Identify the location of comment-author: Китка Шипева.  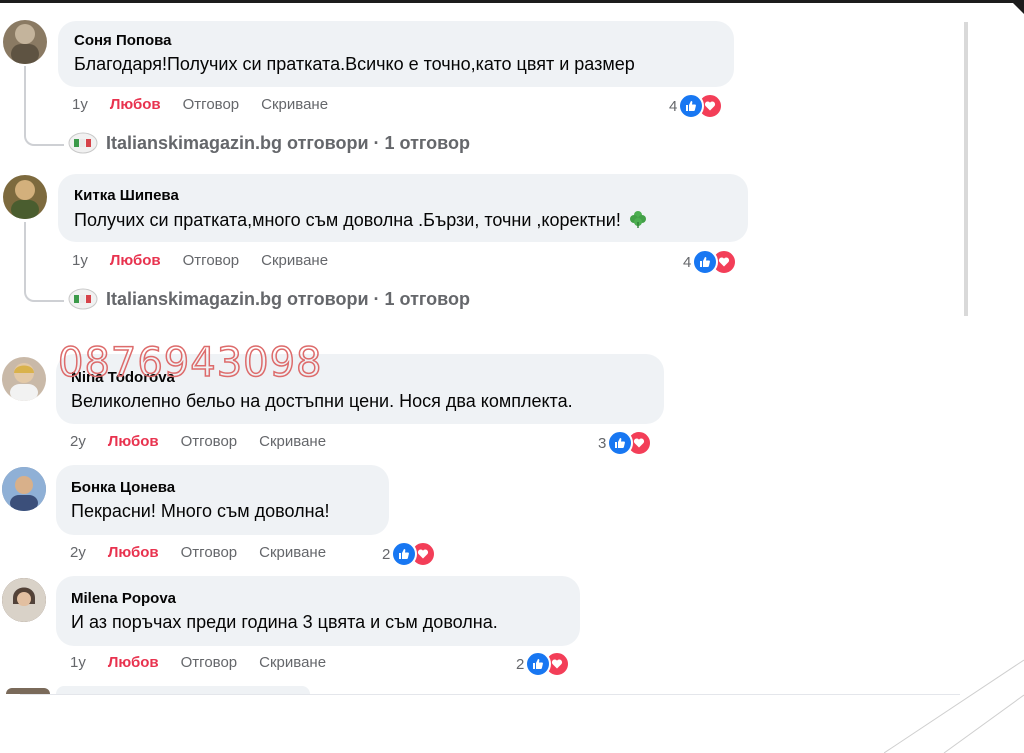
(126, 195).